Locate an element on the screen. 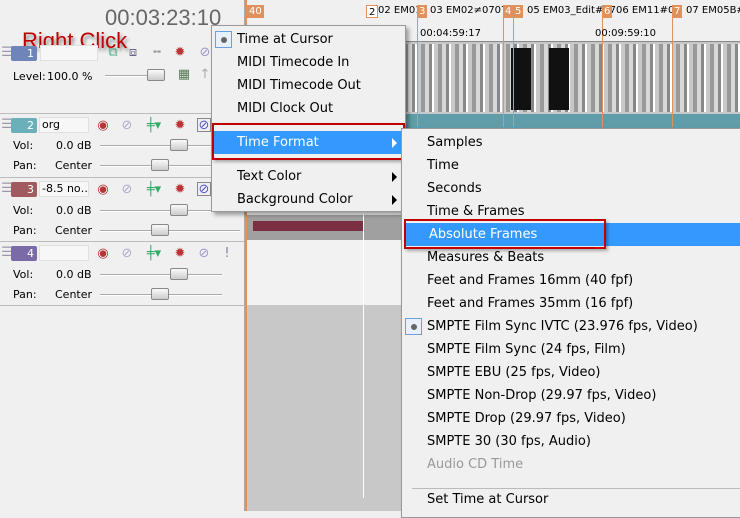 The image size is (740, 518). compositing-icon: ▦ is located at coordinates (184, 75).